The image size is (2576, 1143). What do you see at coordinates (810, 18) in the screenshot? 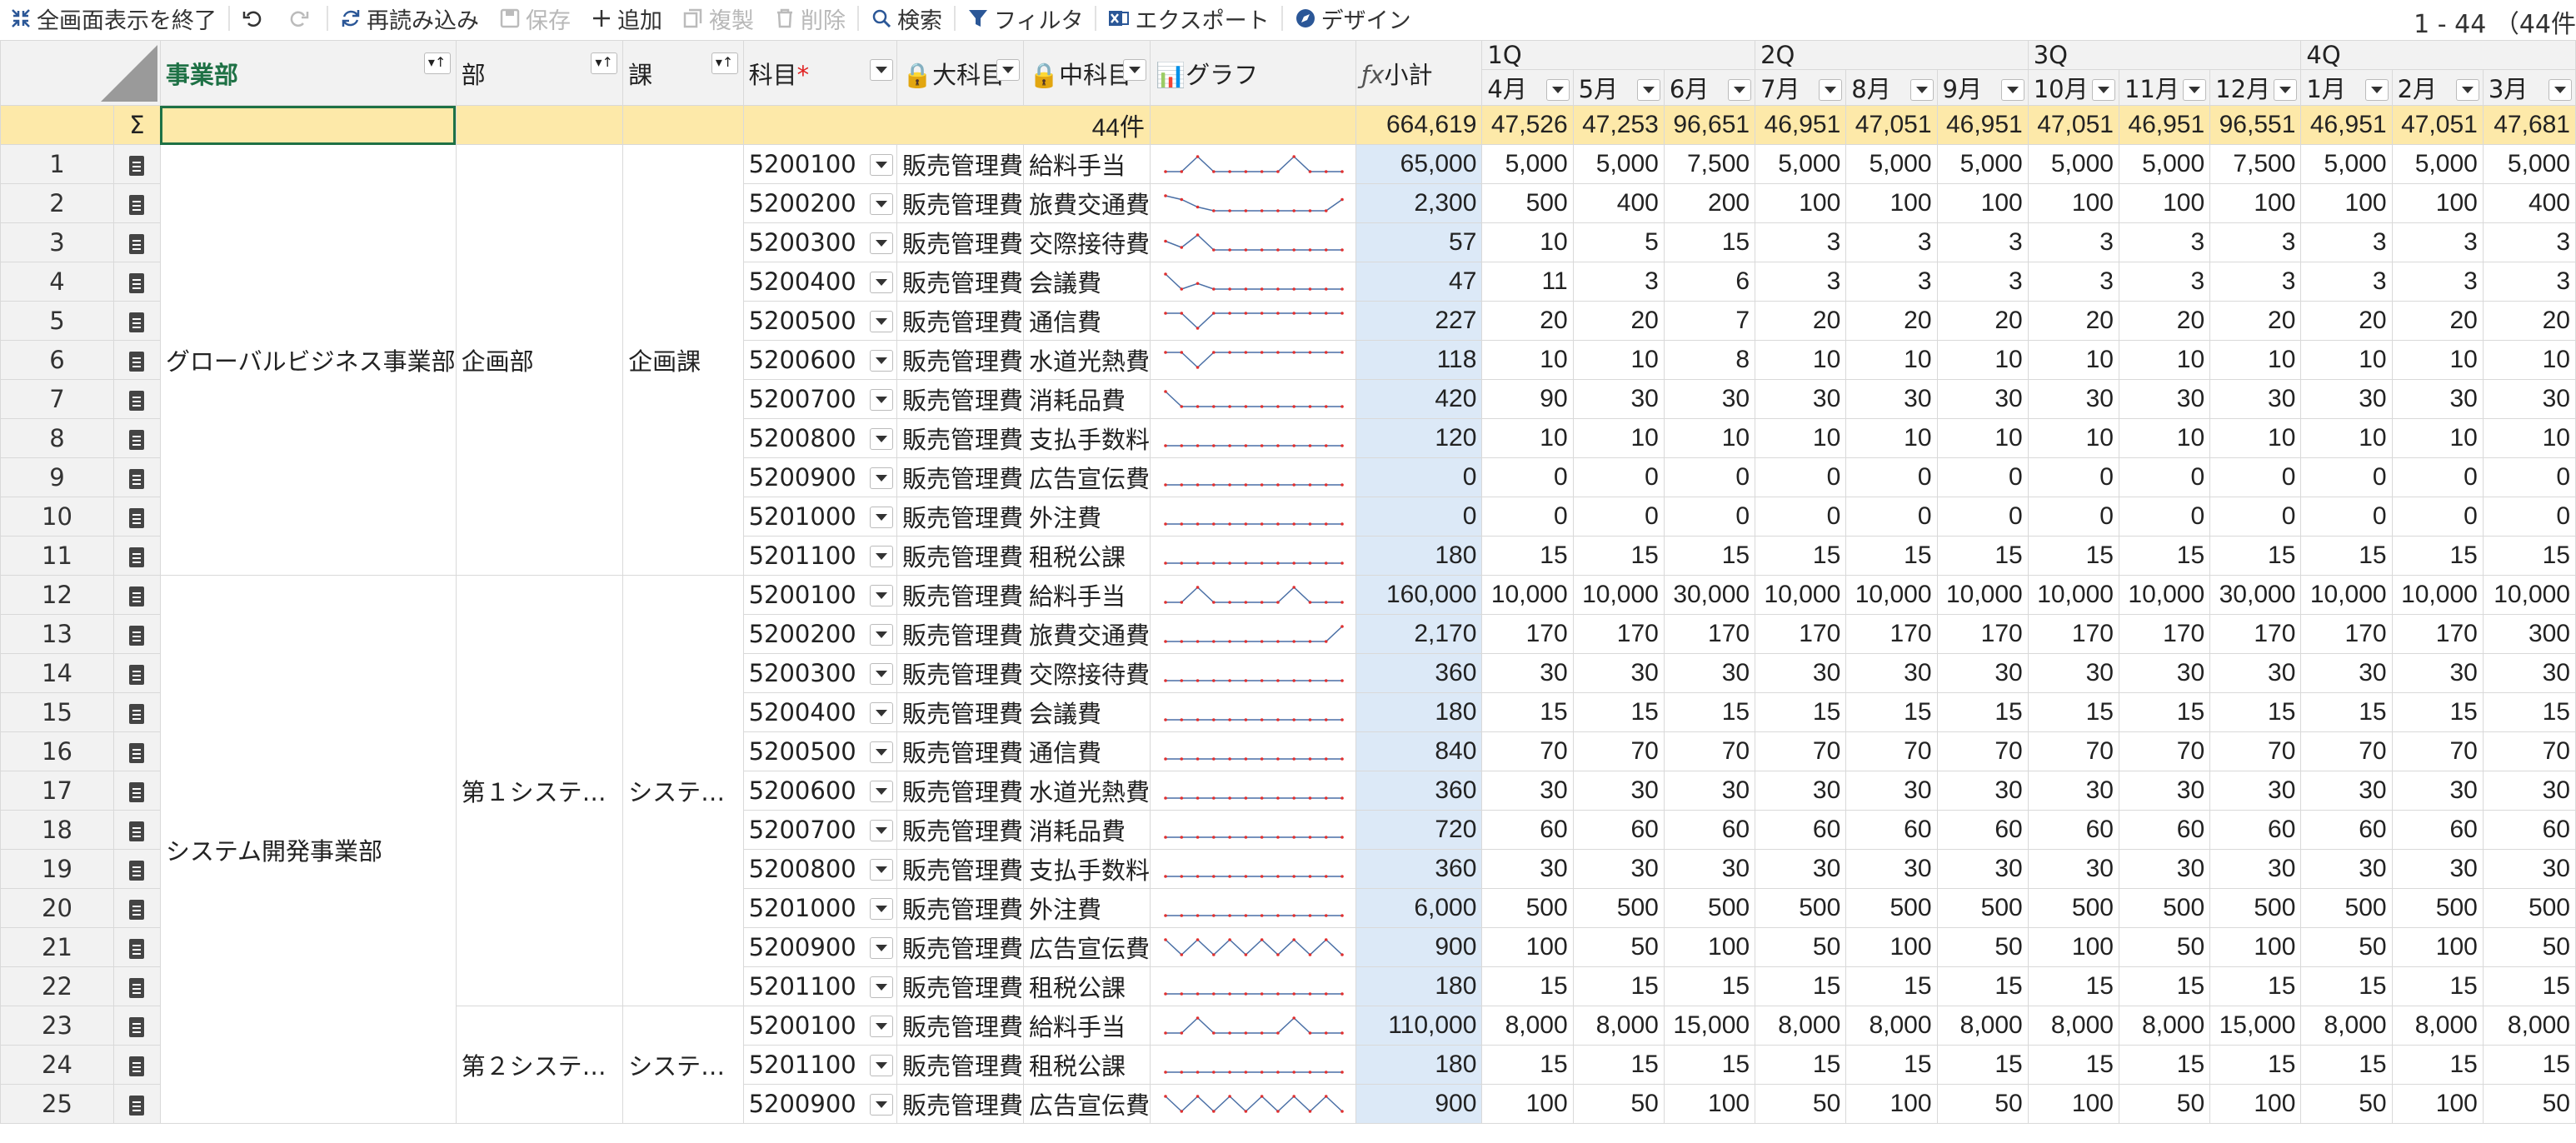
I see `delete-button: 削除` at bounding box center [810, 18].